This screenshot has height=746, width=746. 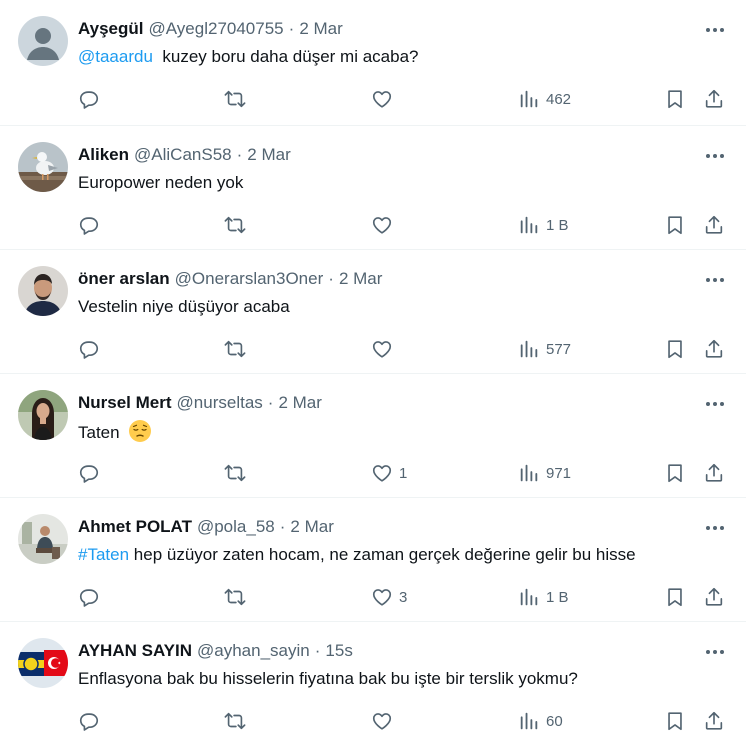 I want to click on author-handle: @Ayegl27040755, so click(x=216, y=29).